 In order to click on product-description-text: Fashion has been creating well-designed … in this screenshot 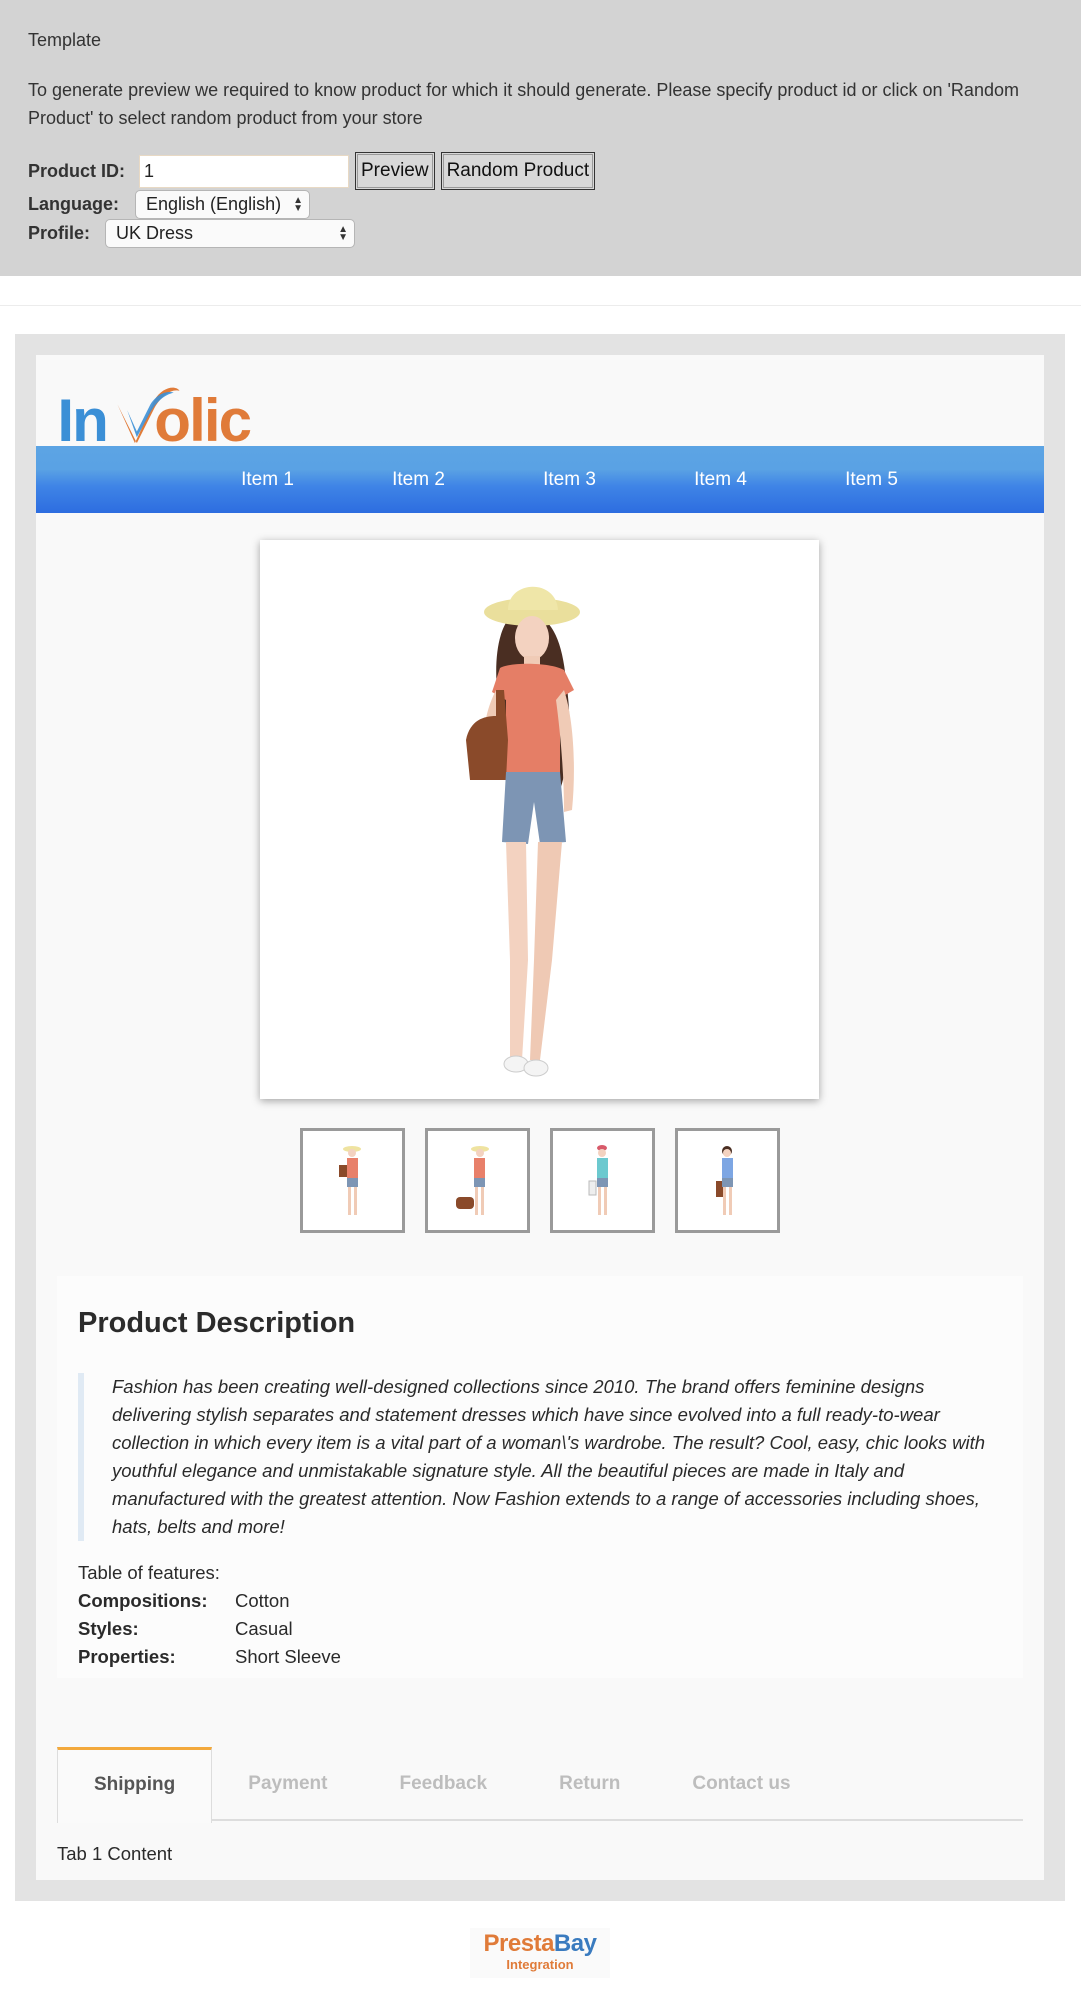, I will do `click(543, 1457)`.